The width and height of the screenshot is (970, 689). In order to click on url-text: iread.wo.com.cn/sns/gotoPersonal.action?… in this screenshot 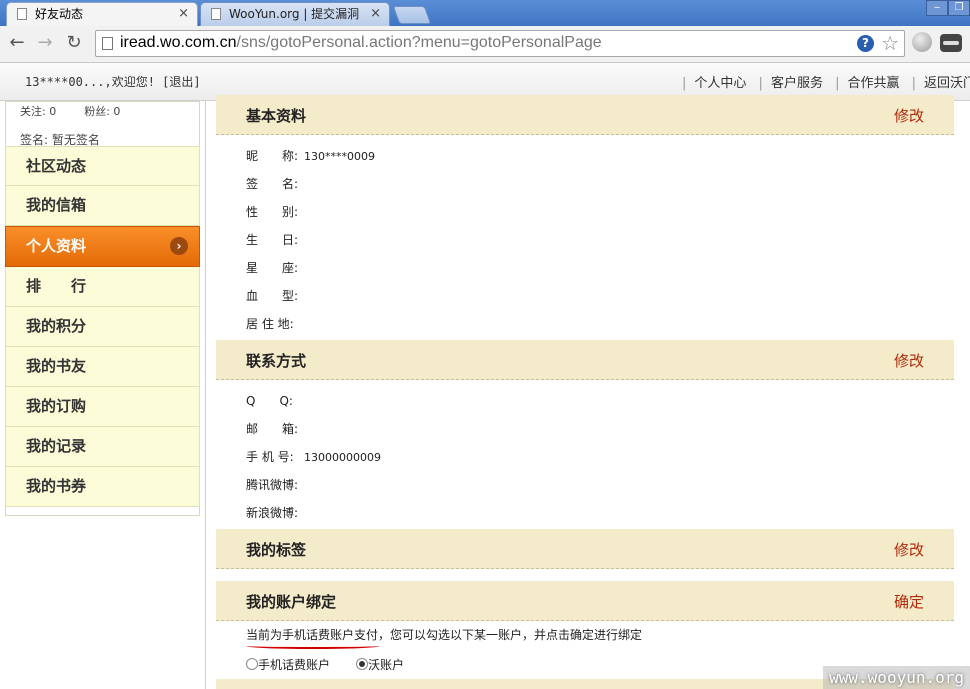, I will do `click(361, 42)`.